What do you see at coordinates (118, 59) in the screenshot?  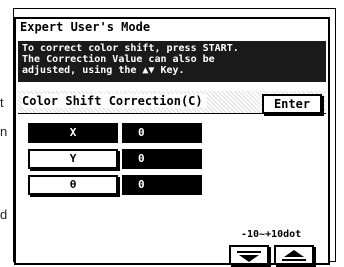 I see `message-line-2: The Correction Value can also be` at bounding box center [118, 59].